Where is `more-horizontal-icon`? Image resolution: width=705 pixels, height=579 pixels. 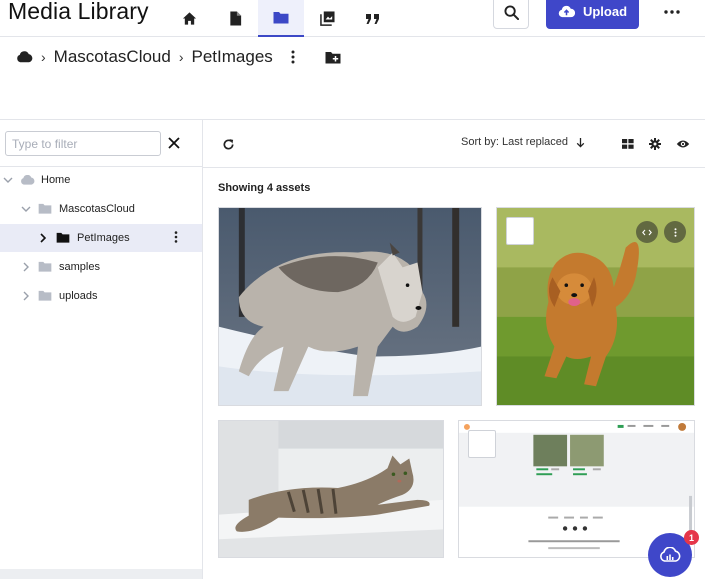 more-horizontal-icon is located at coordinates (672, 12).